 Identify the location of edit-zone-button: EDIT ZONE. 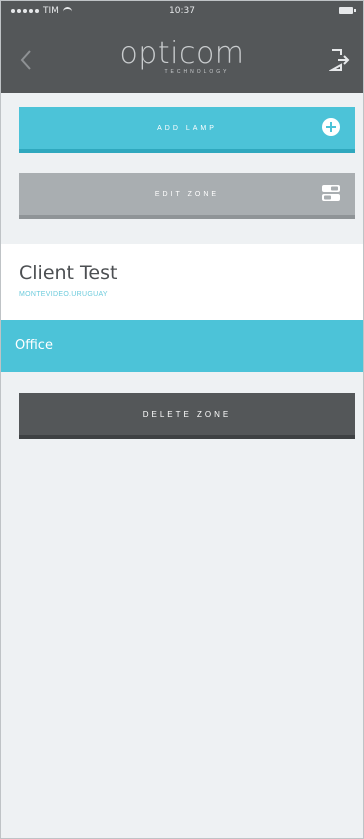
(187, 196).